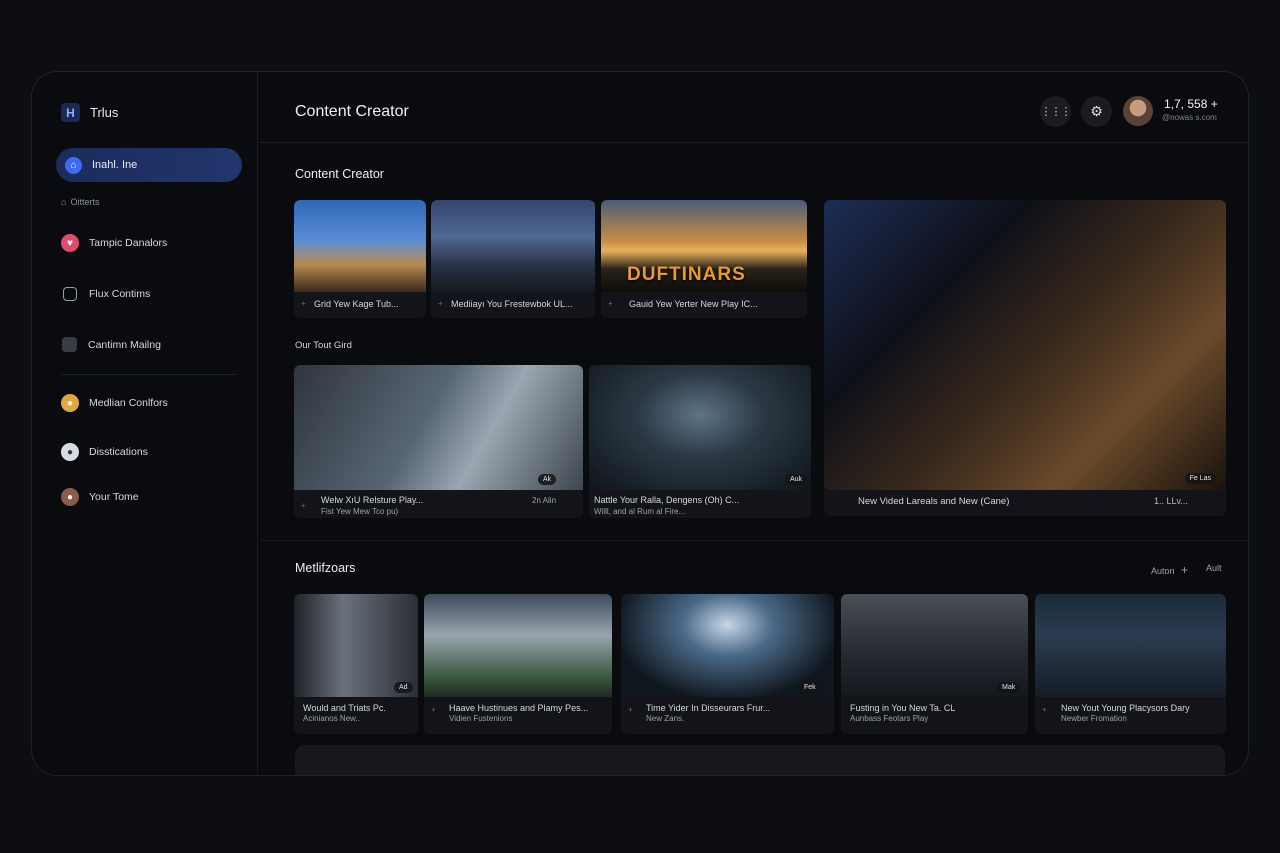 The width and height of the screenshot is (1280, 853). What do you see at coordinates (1189, 117) in the screenshot?
I see `account-email: @nowas s.com` at bounding box center [1189, 117].